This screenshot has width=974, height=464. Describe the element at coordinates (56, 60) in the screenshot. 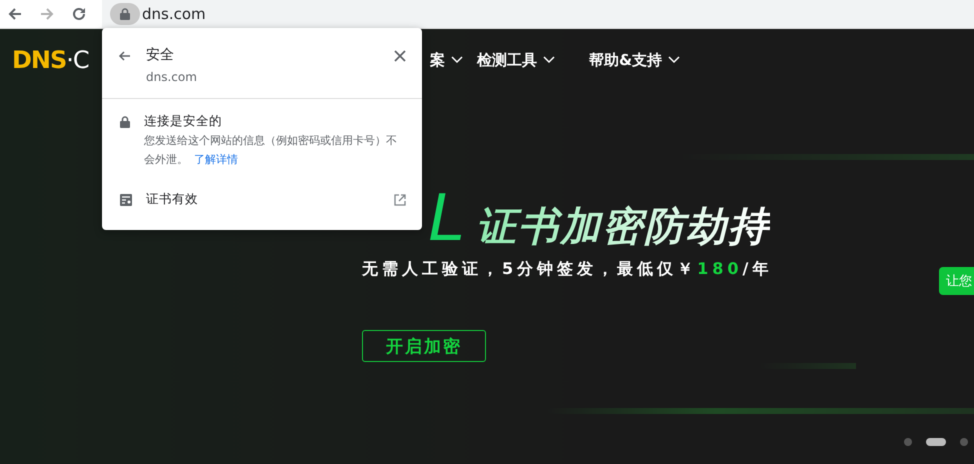

I see `logo: DNS·C` at that location.